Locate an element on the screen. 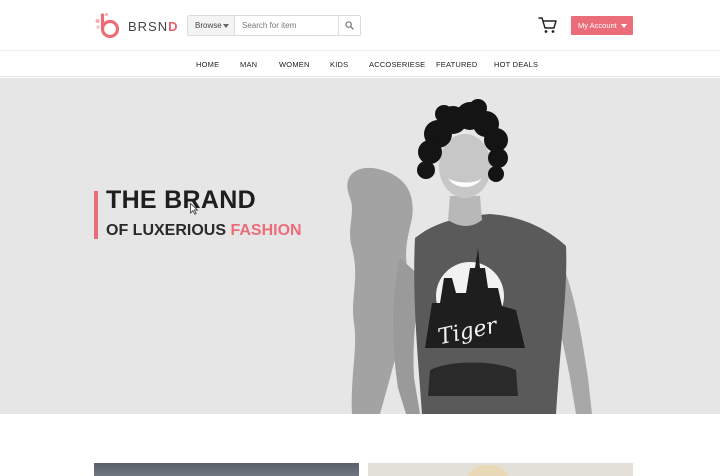  search-icon is located at coordinates (349, 25).